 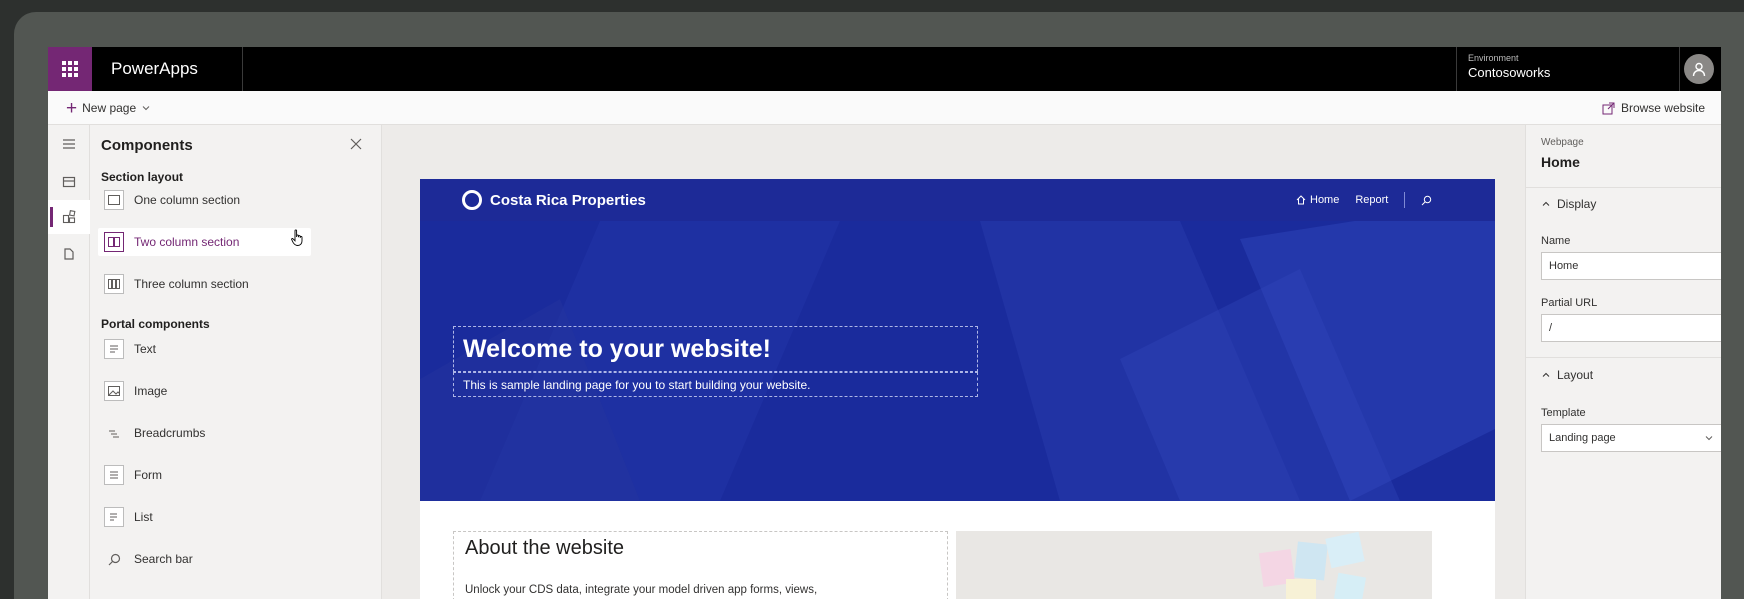 What do you see at coordinates (204, 349) in the screenshot?
I see `component-text: Text` at bounding box center [204, 349].